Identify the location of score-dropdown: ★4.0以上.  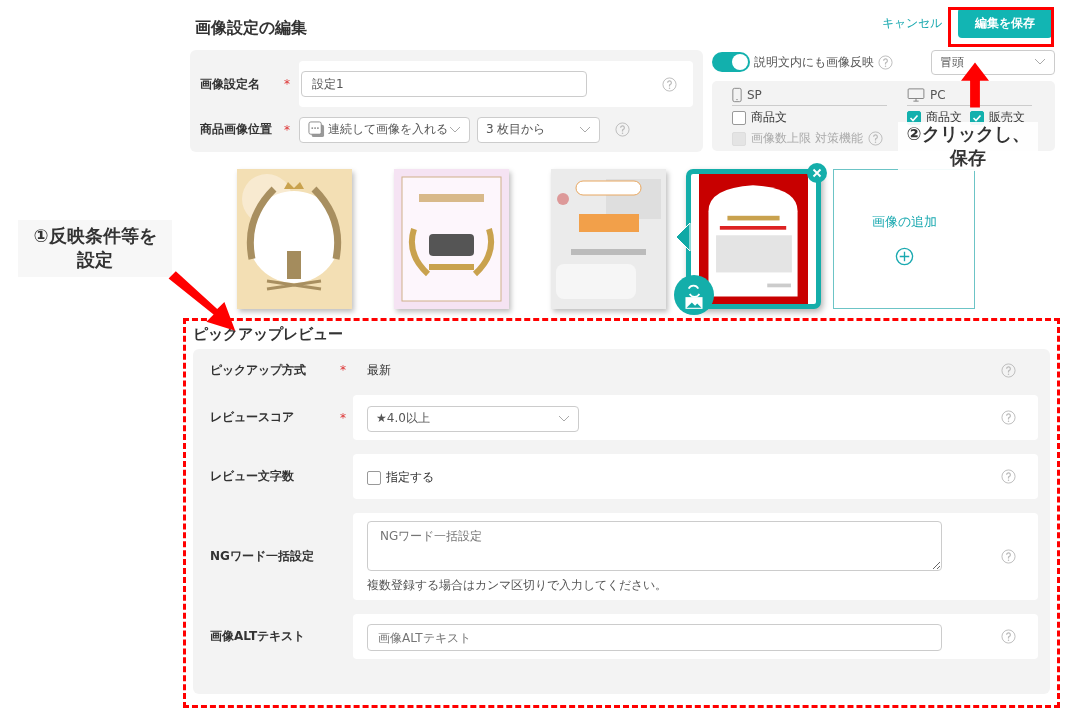
(473, 418).